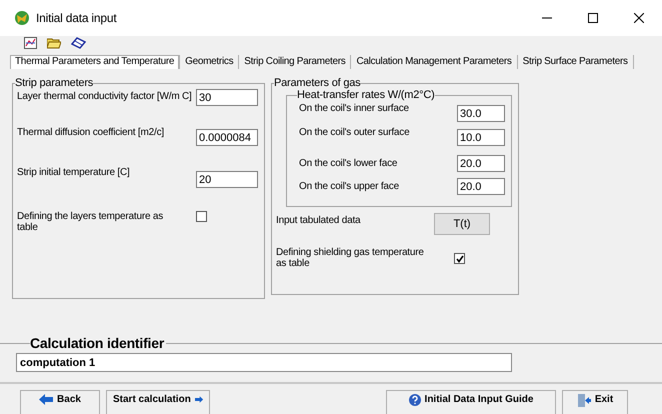 The image size is (662, 414). Describe the element at coordinates (414, 400) in the screenshot. I see `help-icon` at that location.